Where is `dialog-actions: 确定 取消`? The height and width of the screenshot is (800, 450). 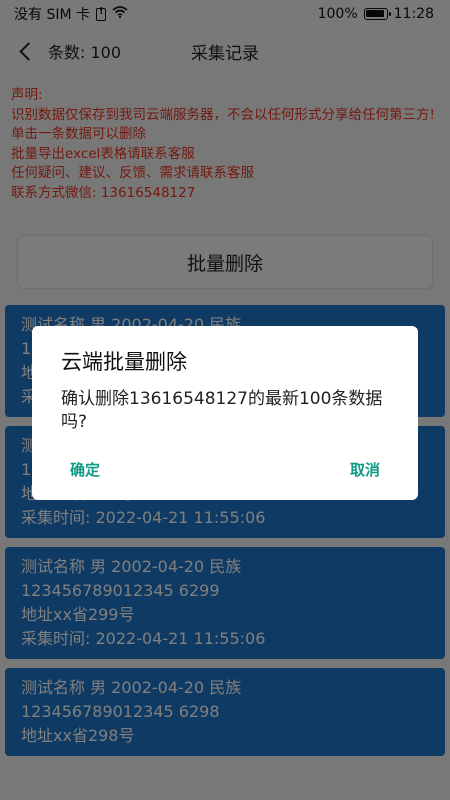
dialog-actions: 确定 取消 is located at coordinates (225, 469).